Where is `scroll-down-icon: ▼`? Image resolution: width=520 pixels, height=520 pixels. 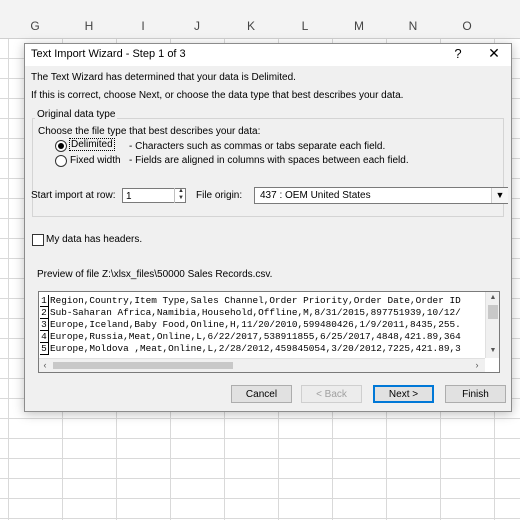 scroll-down-icon: ▼ is located at coordinates (492, 350).